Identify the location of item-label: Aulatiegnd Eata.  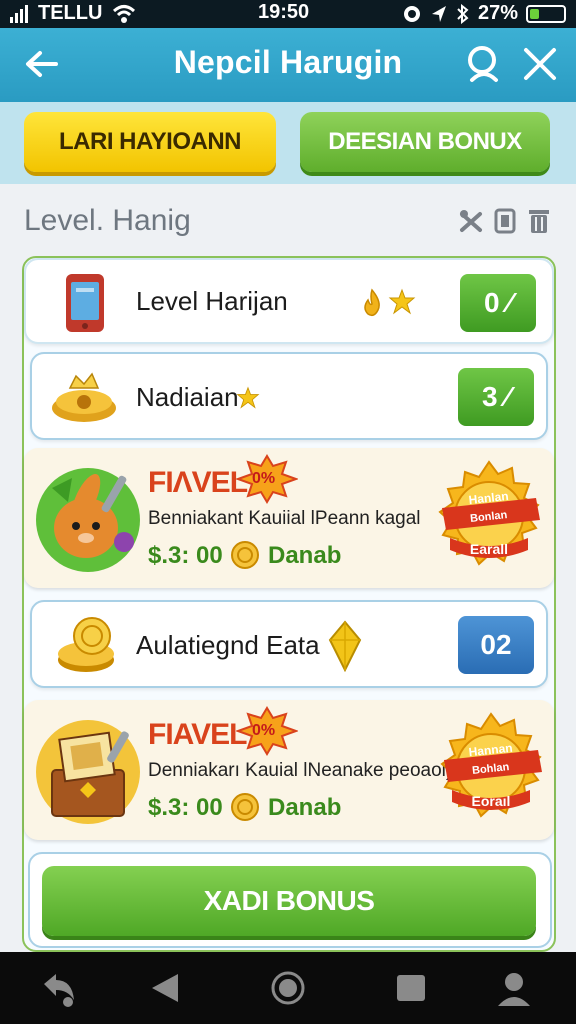
(228, 645).